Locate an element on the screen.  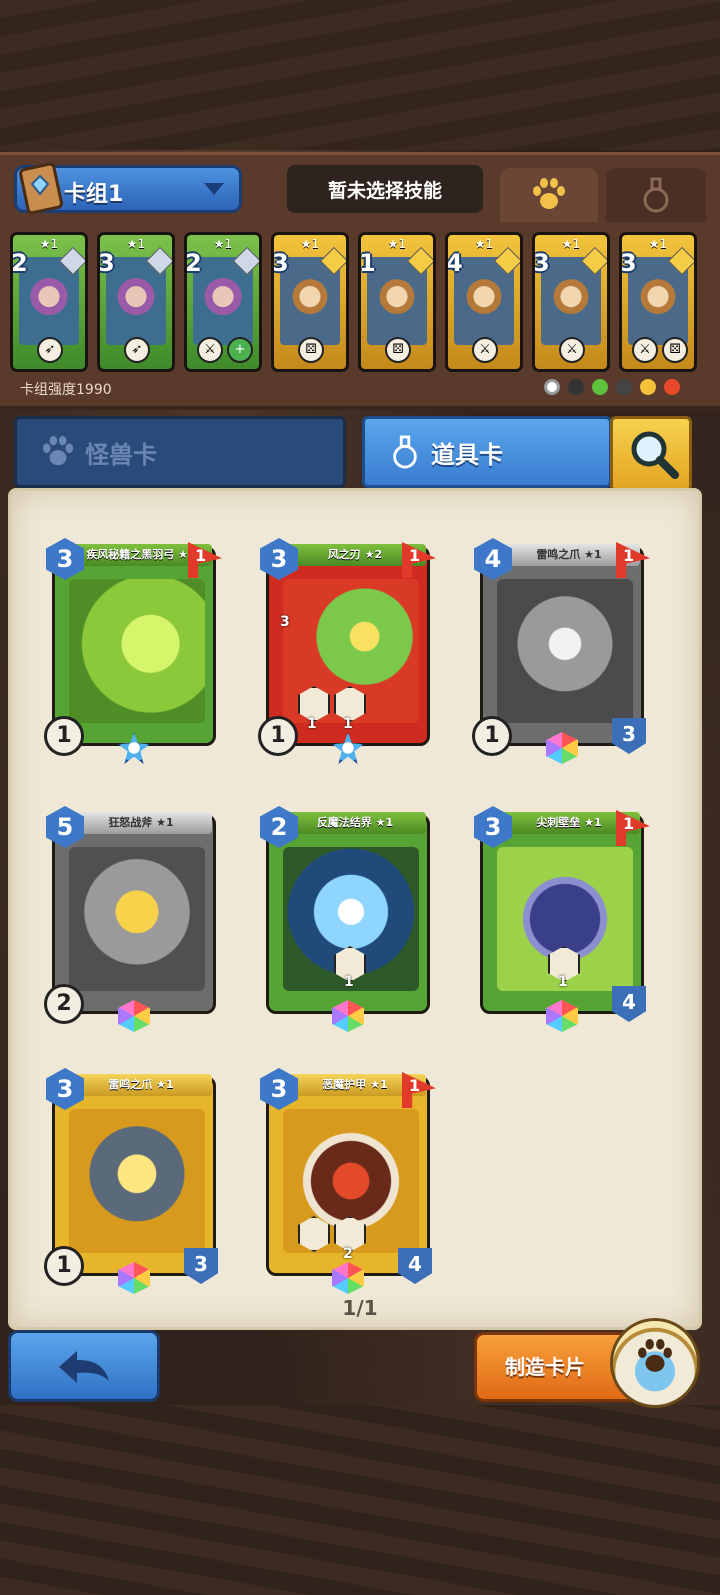
item-card: 恶魔护甲 ★1 3 1 2 4 is located at coordinates (348, 1181).